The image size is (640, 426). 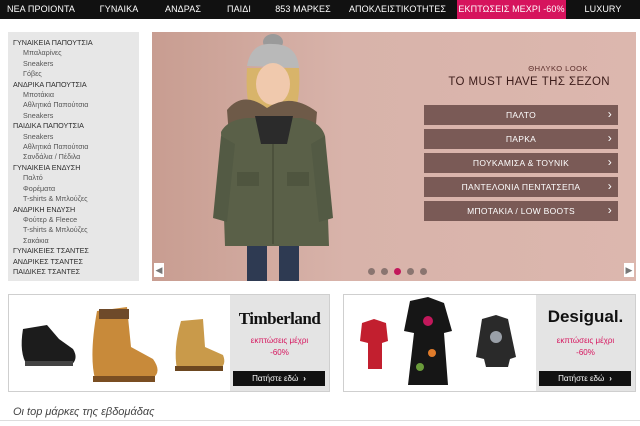 I want to click on nav-sale: ΕΚΠΤΩΣΕΙΣ ΜΕΧΡΙ -60%, so click(x=511, y=9).